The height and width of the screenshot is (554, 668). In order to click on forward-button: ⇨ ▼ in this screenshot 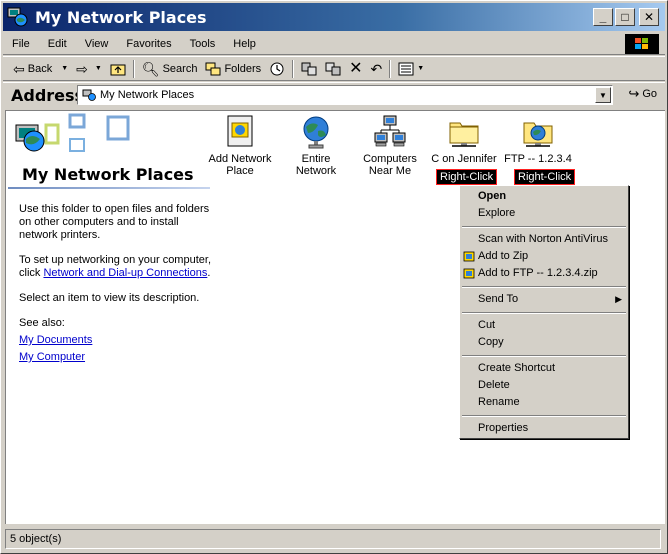, I will do `click(89, 69)`.